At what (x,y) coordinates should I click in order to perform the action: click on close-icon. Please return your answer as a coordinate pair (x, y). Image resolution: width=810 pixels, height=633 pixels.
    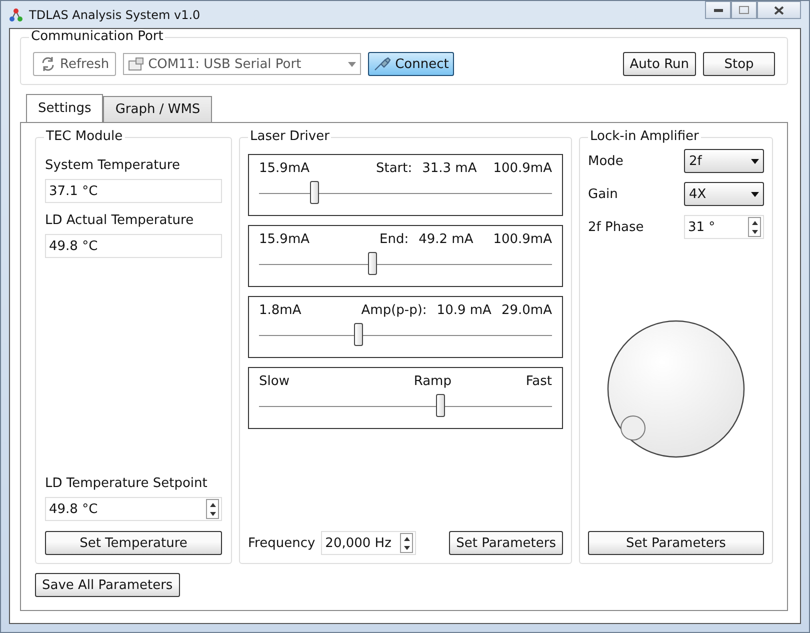
    Looking at the image, I should click on (779, 10).